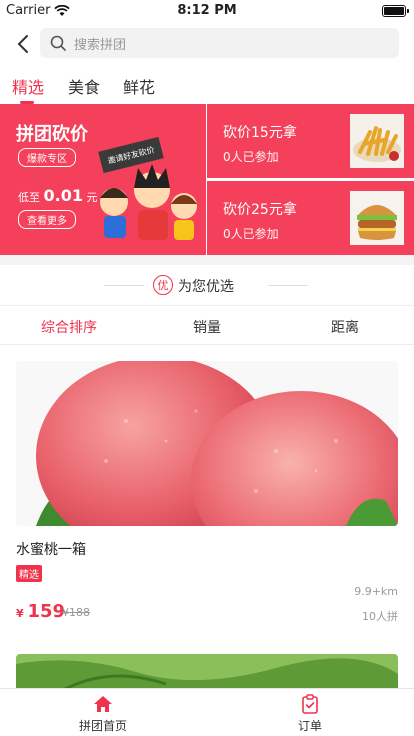 This screenshot has height=736, width=414. Describe the element at coordinates (47, 219) in the screenshot. I see `view-more-button: 查看更多` at that location.